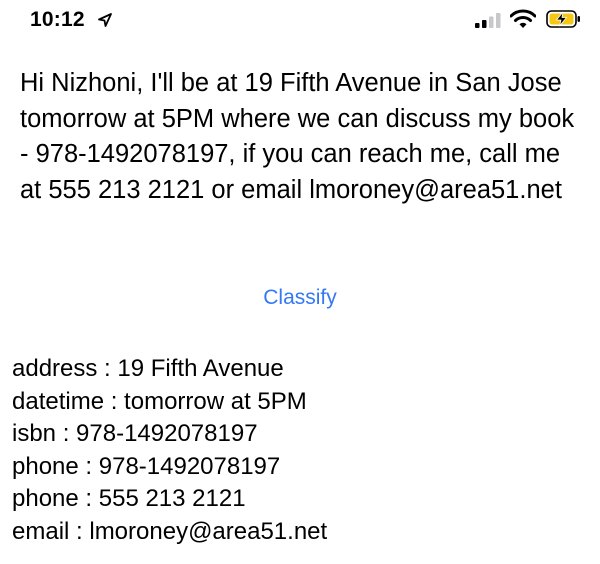 Image resolution: width=600 pixels, height=564 pixels. Describe the element at coordinates (300, 22) in the screenshot. I see `status-bar: 10:12` at that location.